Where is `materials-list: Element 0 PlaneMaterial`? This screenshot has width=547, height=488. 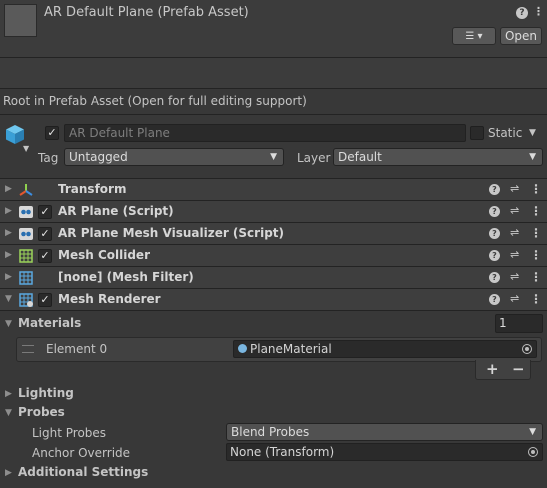
materials-list: Element 0 PlaneMaterial is located at coordinates (279, 349).